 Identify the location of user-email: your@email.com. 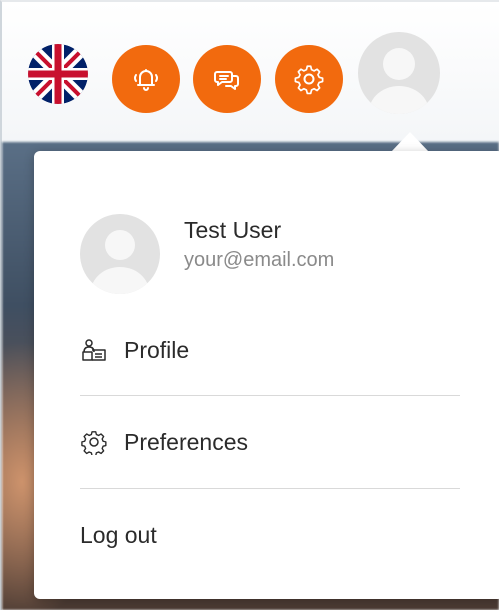
(259, 260).